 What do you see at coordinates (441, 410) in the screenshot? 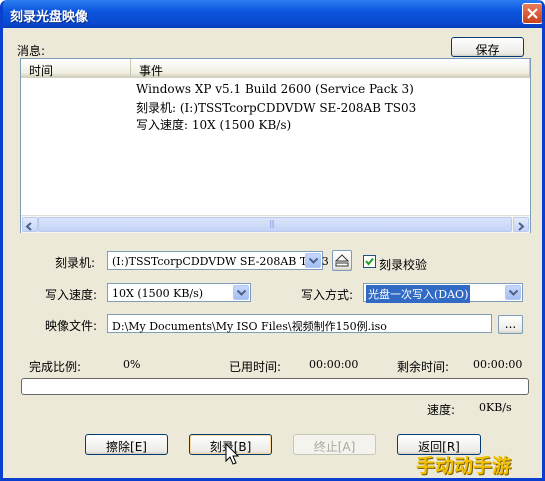
I see `speed-status-label: 速度:` at bounding box center [441, 410].